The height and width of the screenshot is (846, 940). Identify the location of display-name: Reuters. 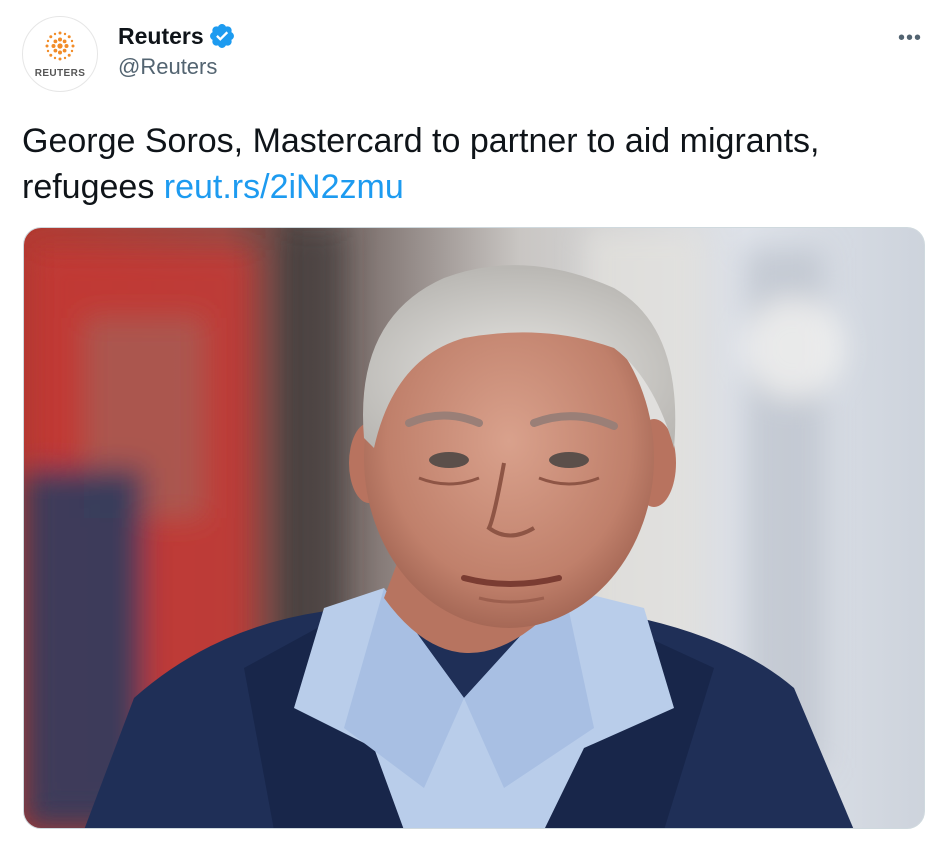
(161, 36).